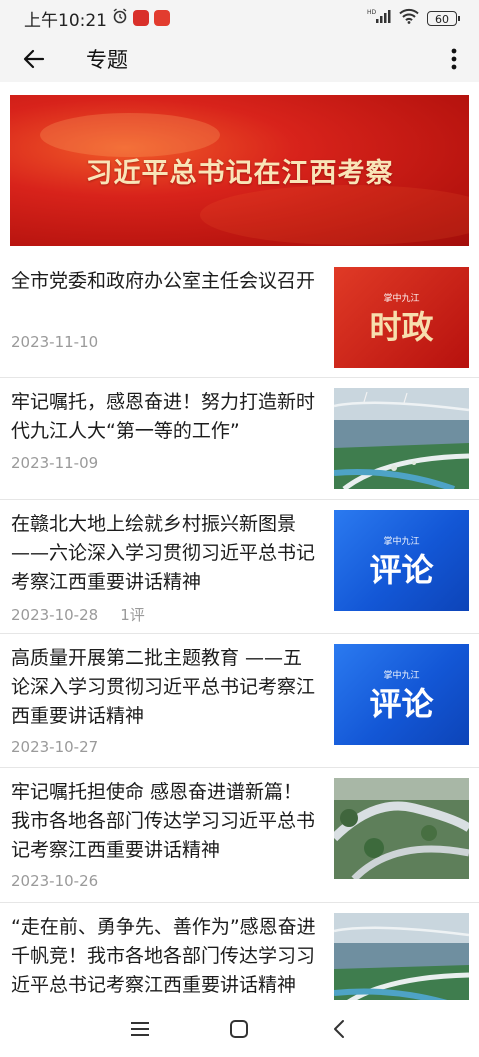  What do you see at coordinates (107, 60) in the screenshot?
I see `page-title: 专题` at bounding box center [107, 60].